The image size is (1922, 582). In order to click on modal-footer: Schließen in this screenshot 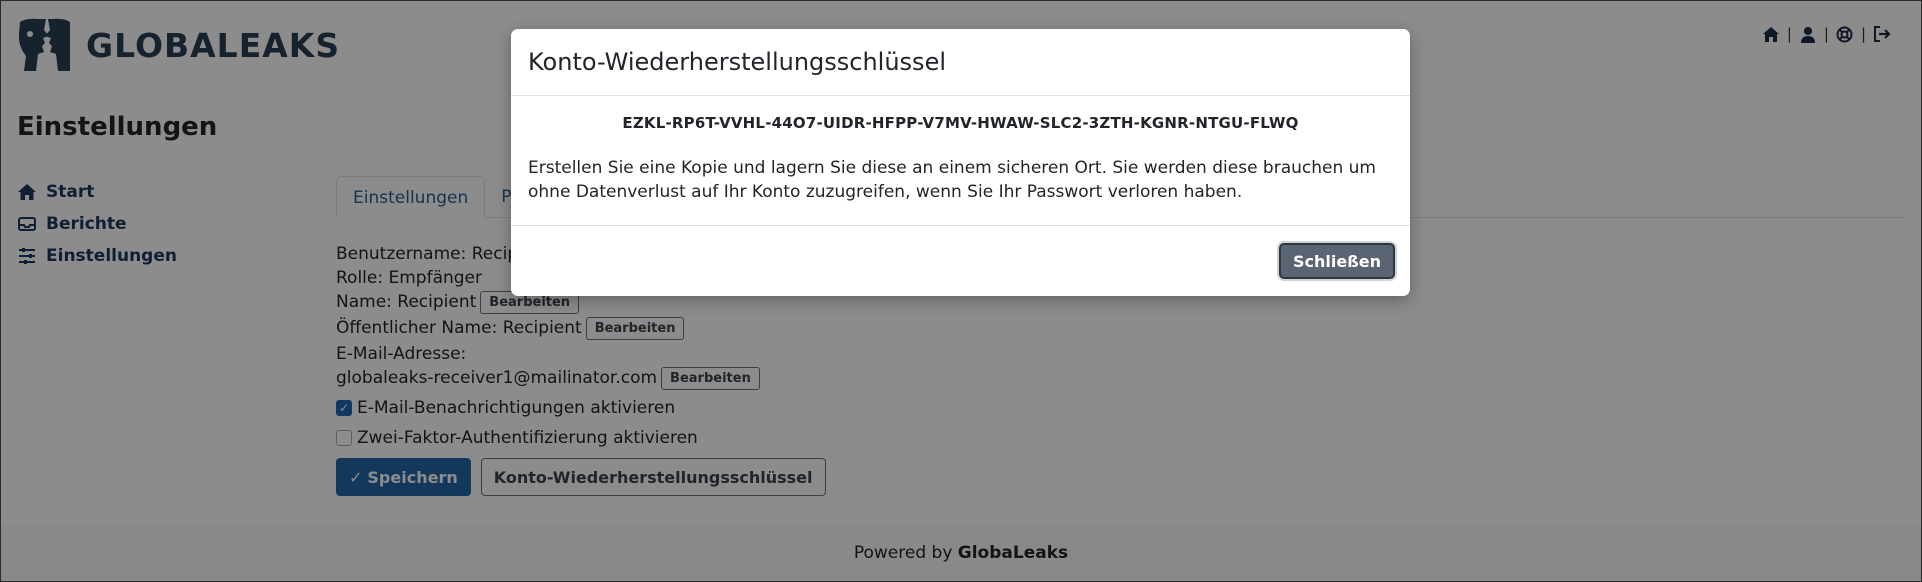, I will do `click(960, 260)`.